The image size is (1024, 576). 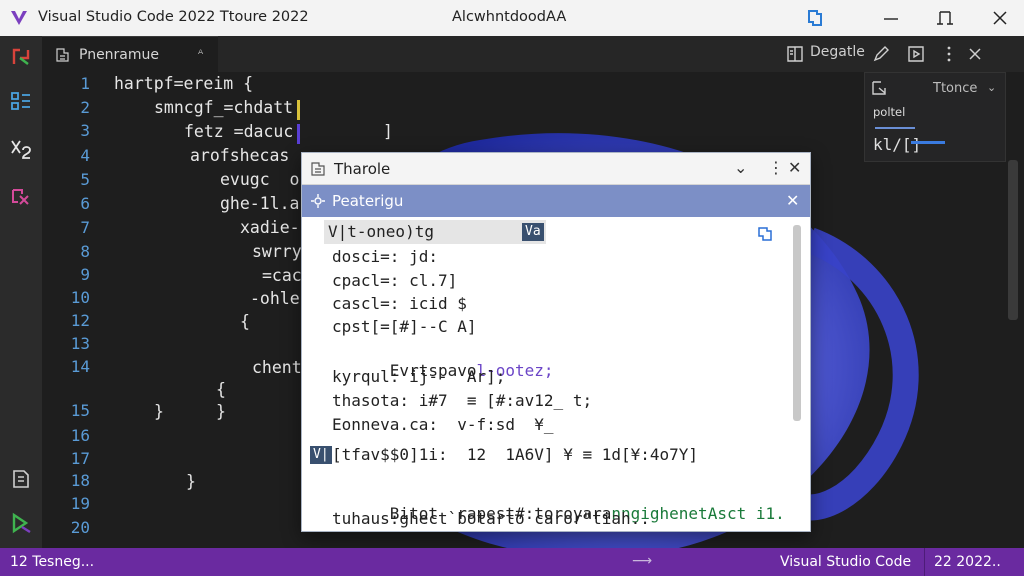 I want to click on line-number: 14, so click(x=80, y=366).